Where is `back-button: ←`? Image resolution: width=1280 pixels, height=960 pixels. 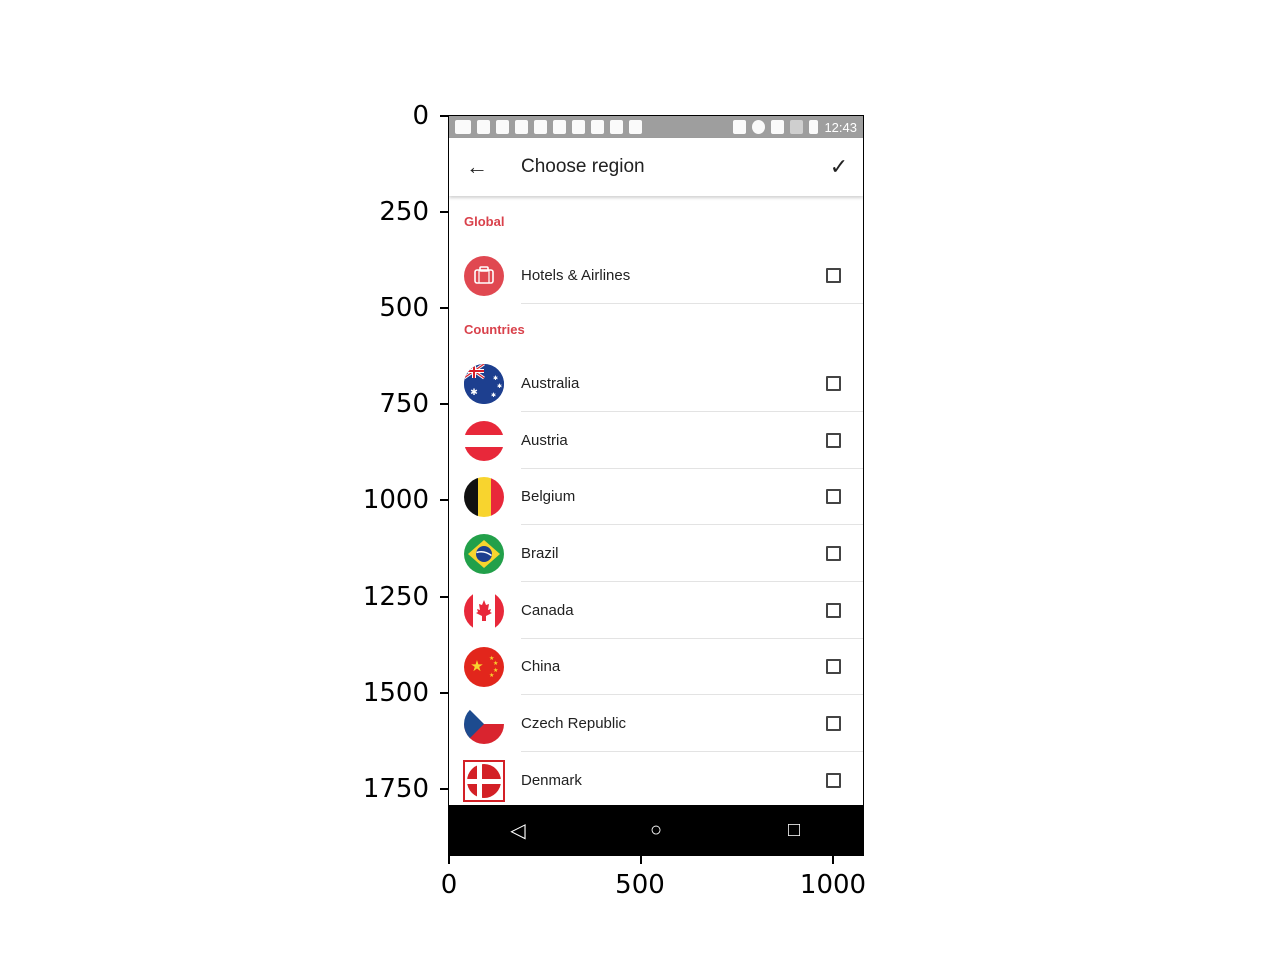
back-button: ← is located at coordinates (477, 167).